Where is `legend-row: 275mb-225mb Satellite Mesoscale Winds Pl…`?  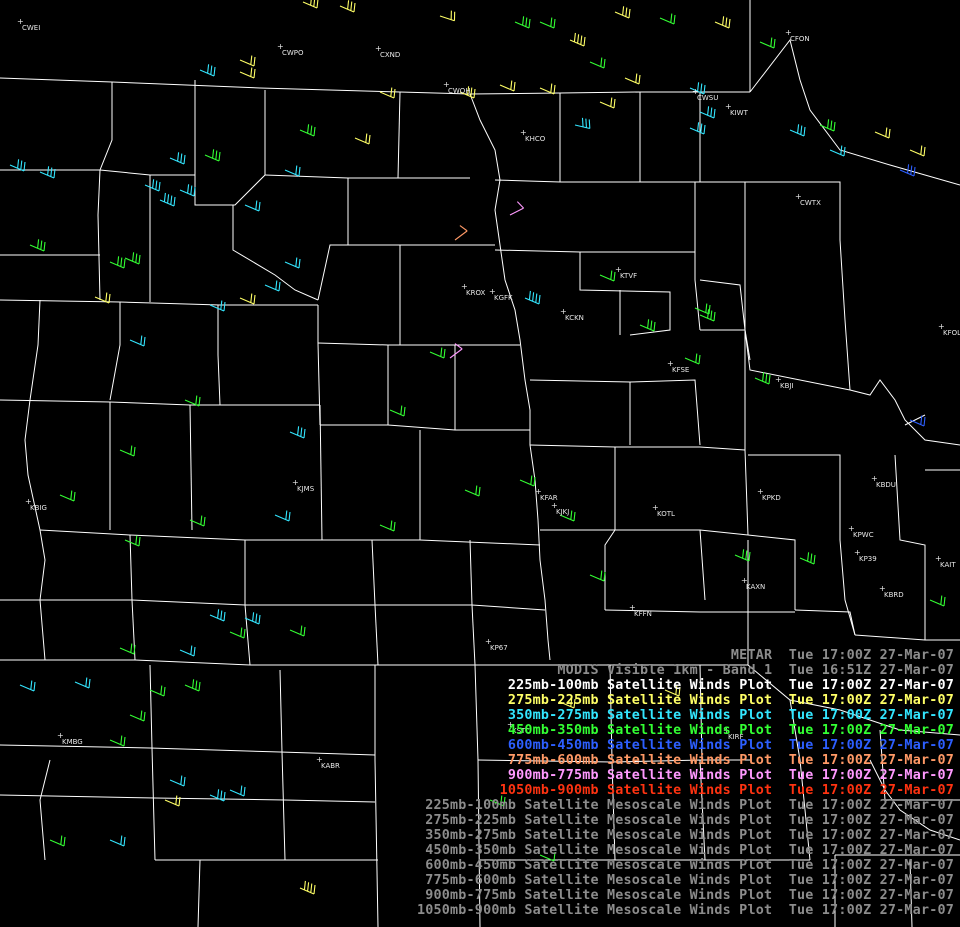
legend-row: 275mb-225mb Satellite Mesoscale Winds Pl… is located at coordinates (689, 820).